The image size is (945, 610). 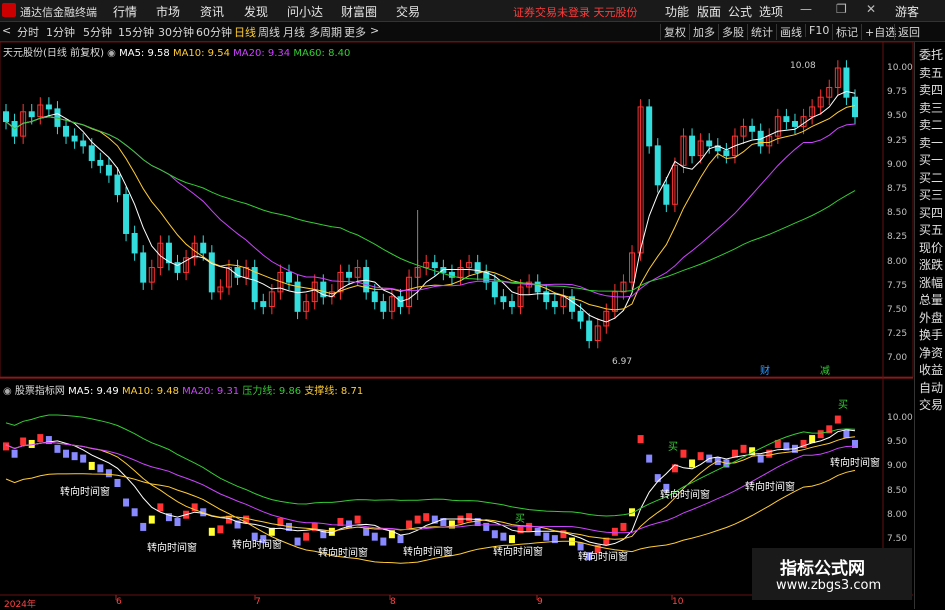 What do you see at coordinates (322, 53) in the screenshot?
I see `ma60-label: MA60: 8.40` at bounding box center [322, 53].